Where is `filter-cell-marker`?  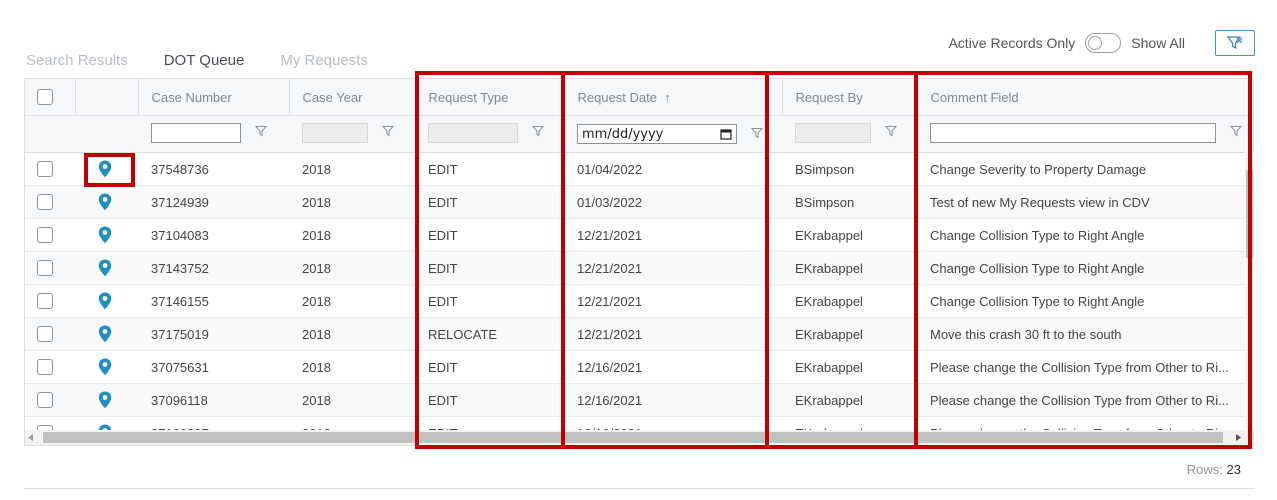
filter-cell-marker is located at coordinates (106, 134).